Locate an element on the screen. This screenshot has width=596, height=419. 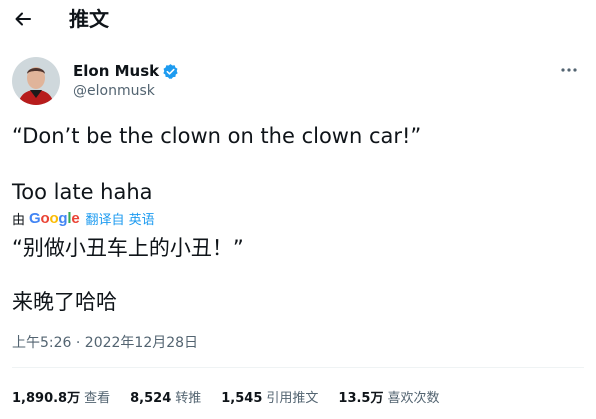
user-avatar-photo is located at coordinates (36, 81).